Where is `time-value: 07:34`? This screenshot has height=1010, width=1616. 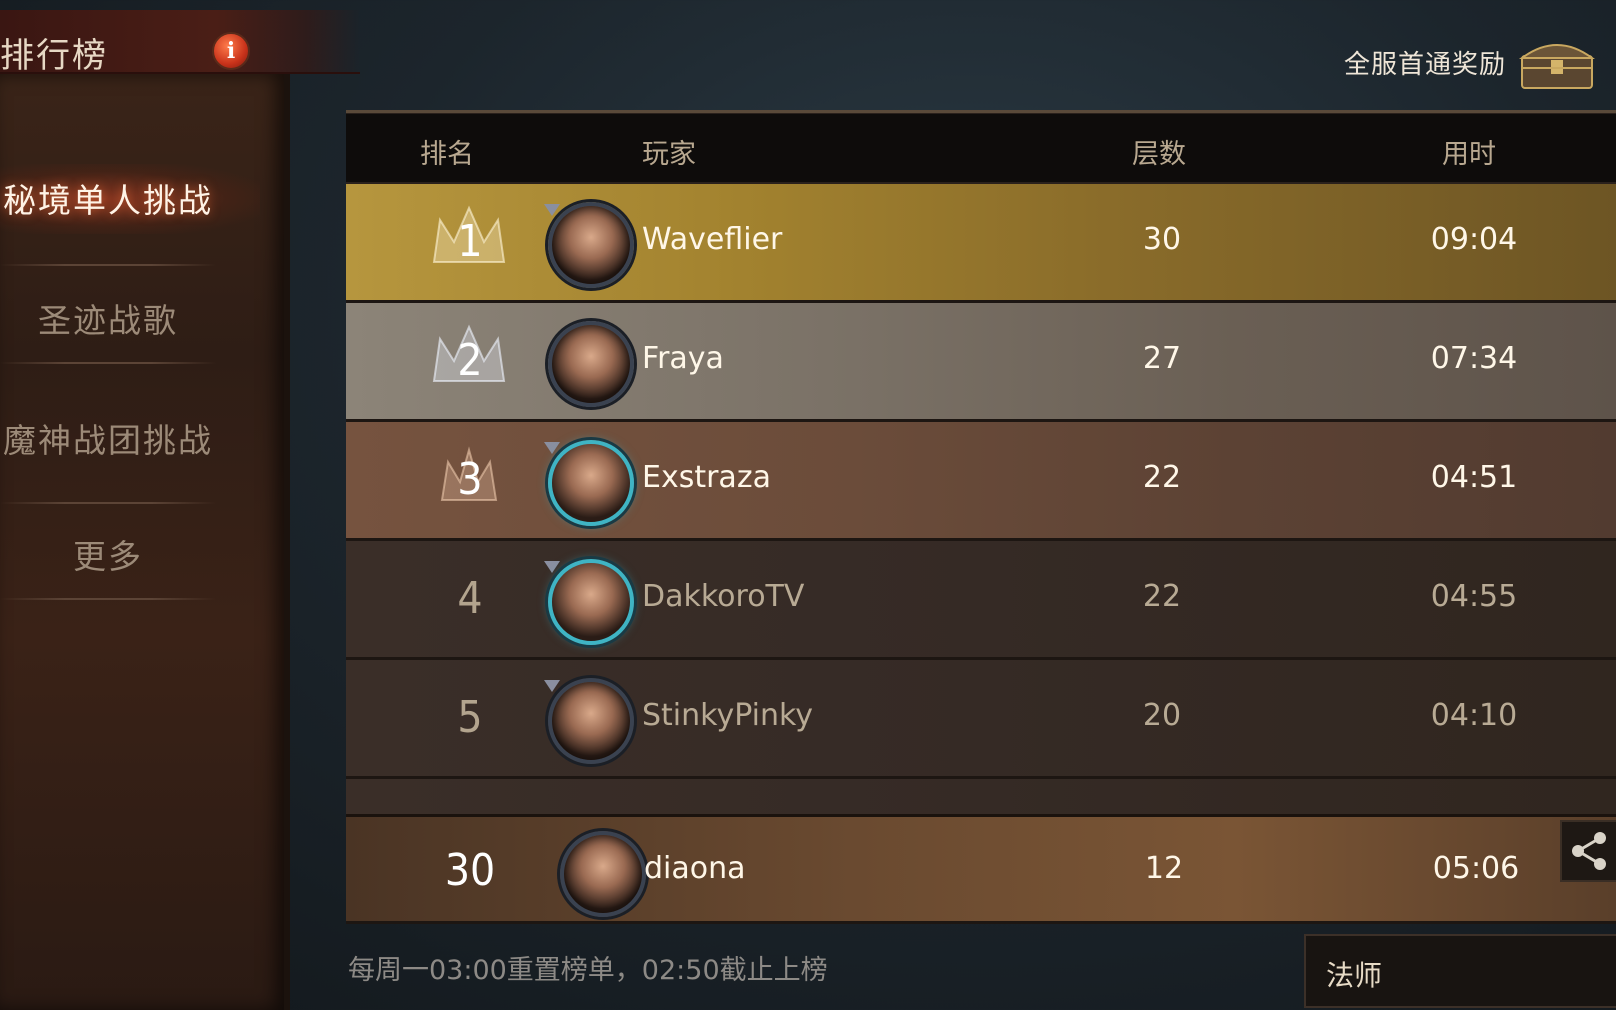
time-value: 07:34 is located at coordinates (1474, 358).